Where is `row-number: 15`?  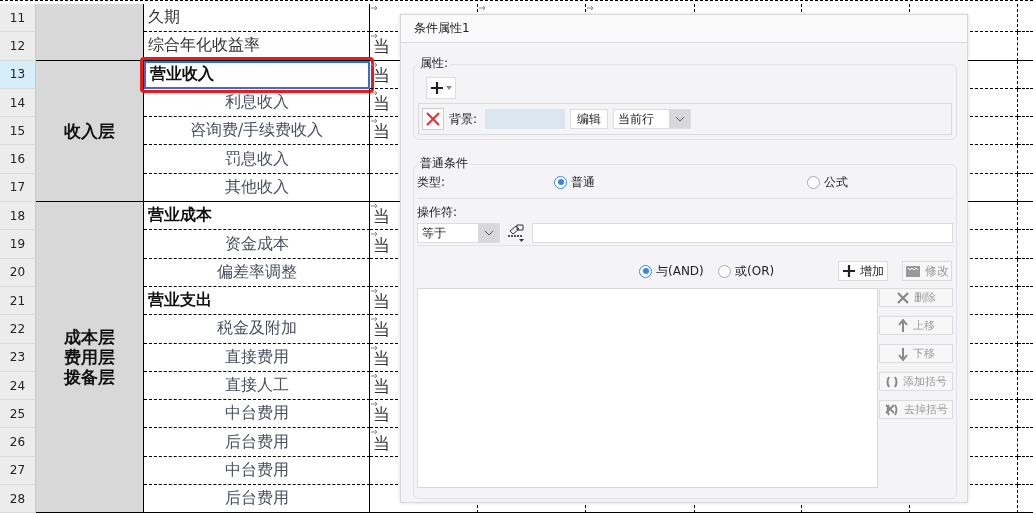
row-number: 15 is located at coordinates (18, 131).